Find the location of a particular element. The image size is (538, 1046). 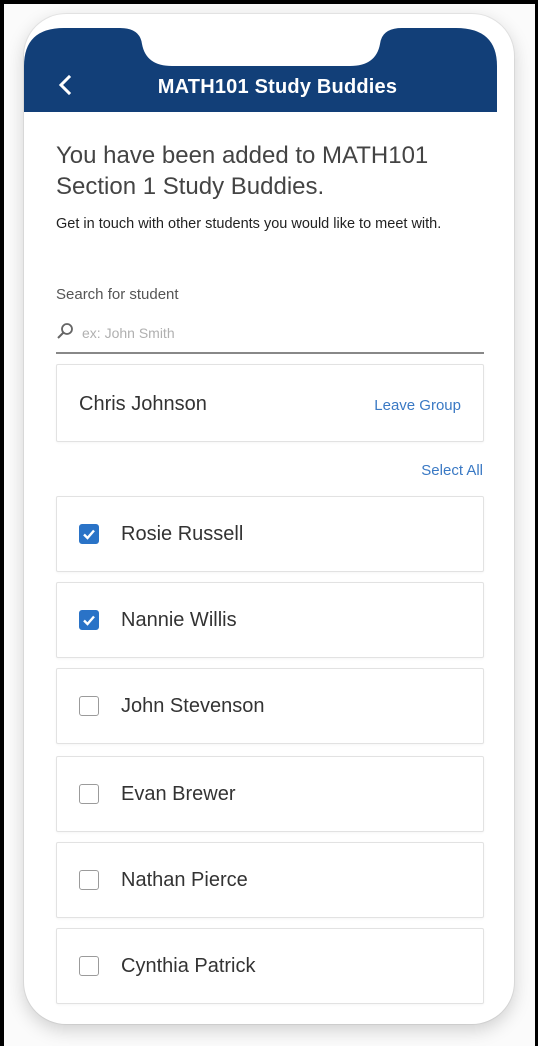

student-name: Cynthia Patrick is located at coordinates (188, 966).